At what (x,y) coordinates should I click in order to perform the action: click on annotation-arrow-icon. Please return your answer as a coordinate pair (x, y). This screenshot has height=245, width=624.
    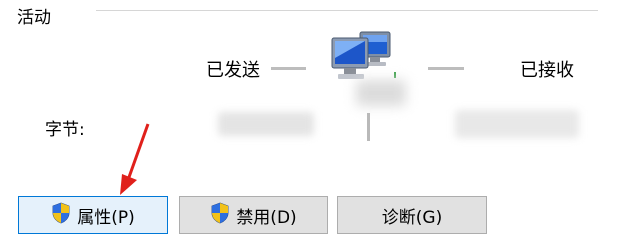
    Looking at the image, I should click on (135, 159).